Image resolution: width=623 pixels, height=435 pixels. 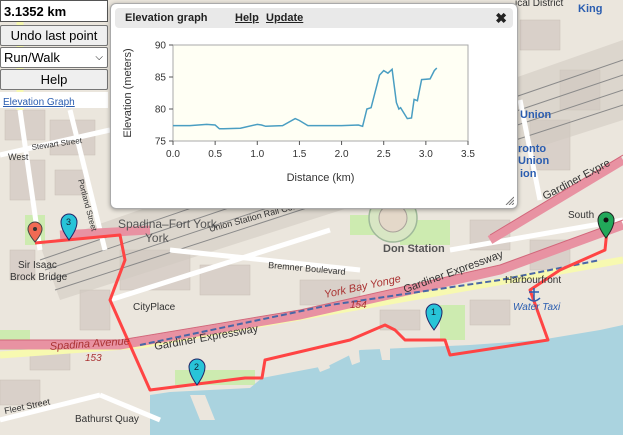 What do you see at coordinates (68, 222) in the screenshot?
I see `svg-text: 3` at bounding box center [68, 222].